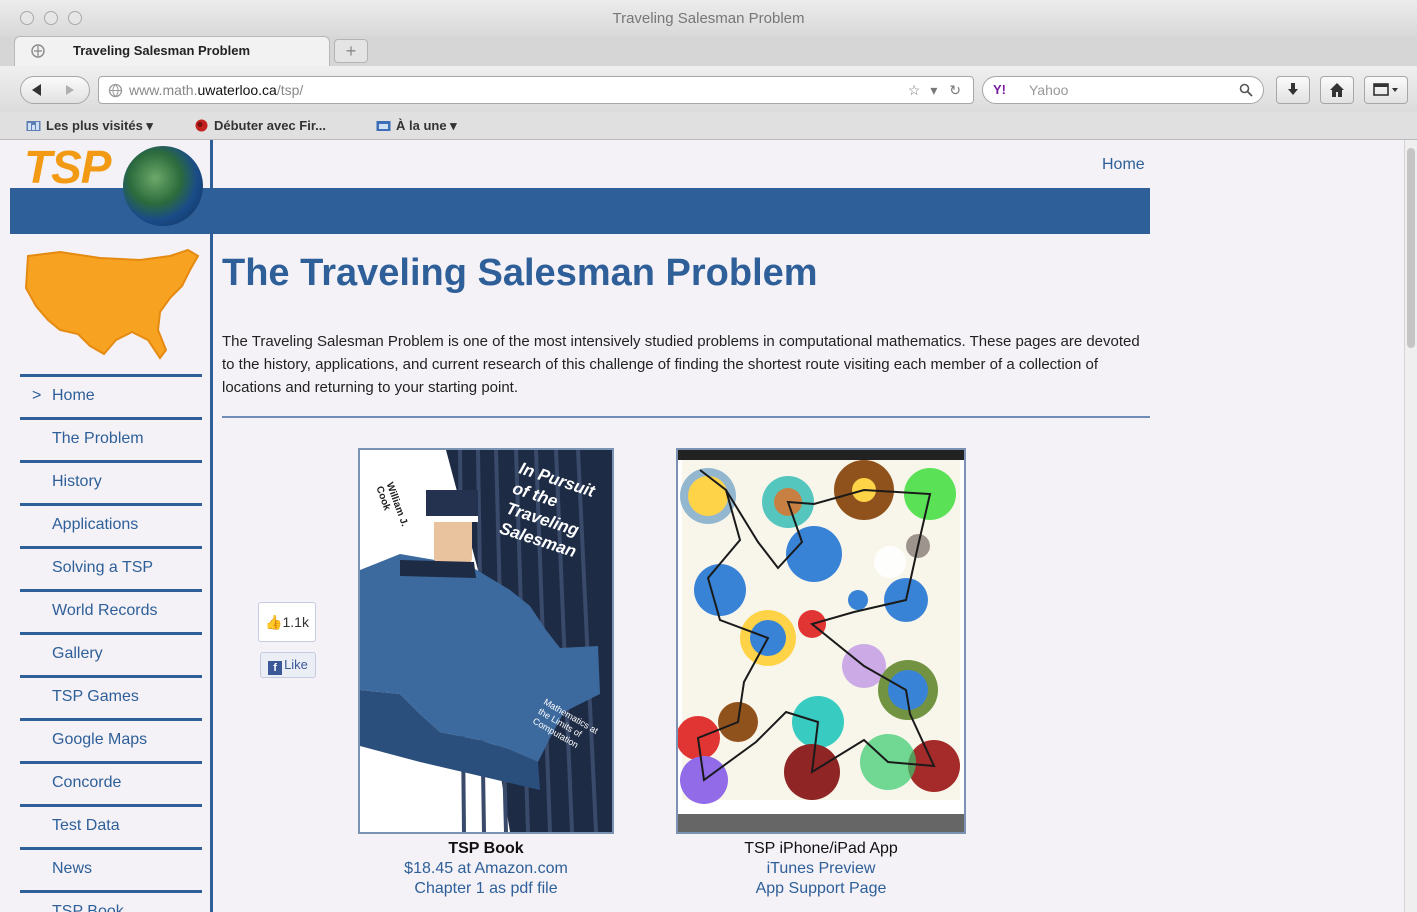  What do you see at coordinates (112, 304) in the screenshot?
I see `usa-map-icon` at bounding box center [112, 304].